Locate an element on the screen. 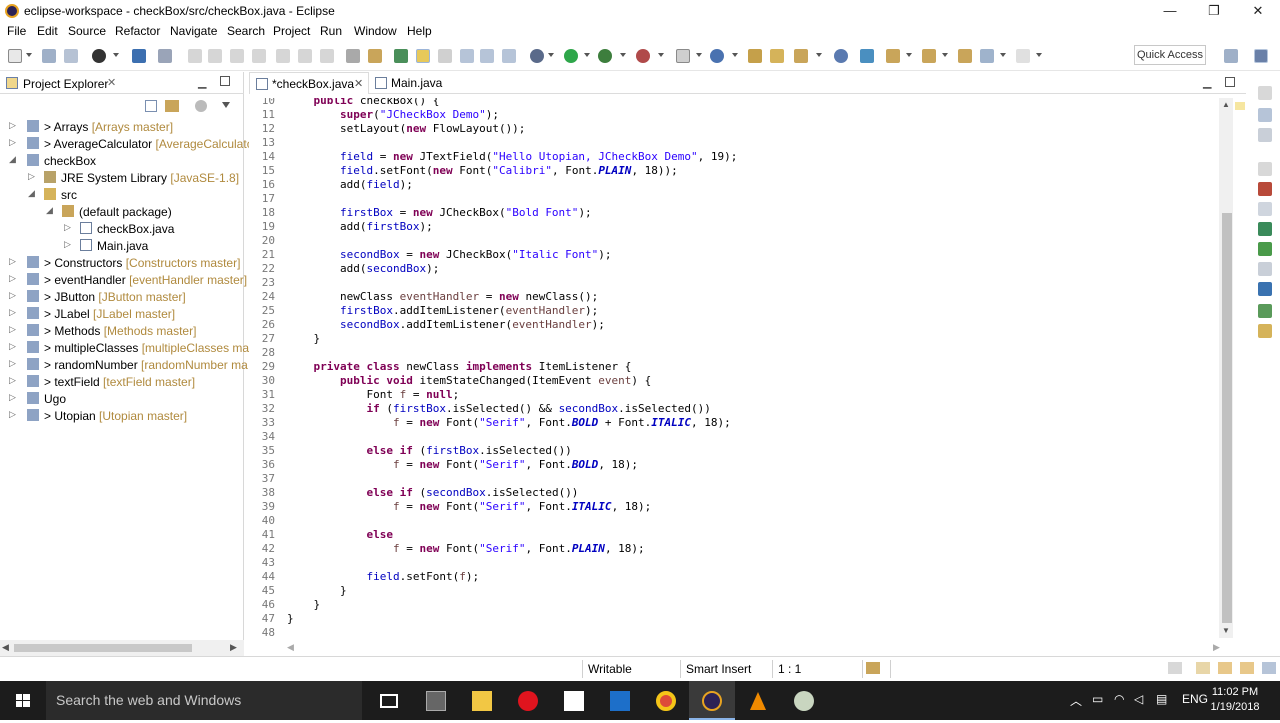  resume-icon is located at coordinates (195, 56).